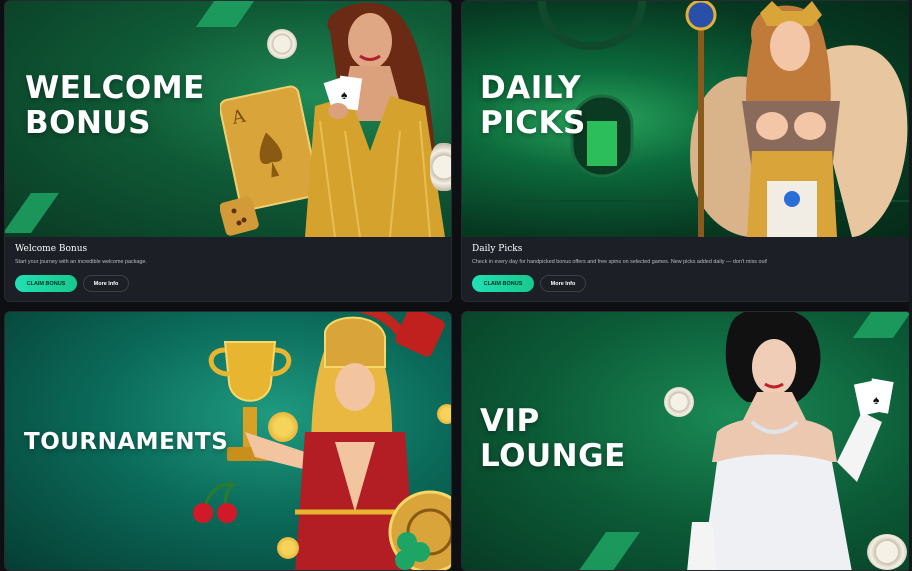  I want to click on angel-warrior-illustration, so click(796, 119).